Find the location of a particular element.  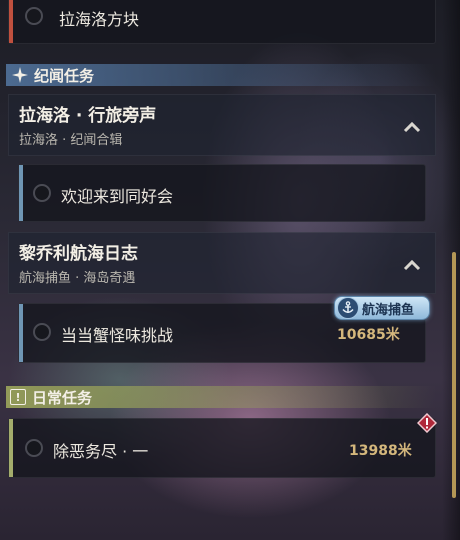

fishing-badge: 航海捕鱼 is located at coordinates (382, 308).